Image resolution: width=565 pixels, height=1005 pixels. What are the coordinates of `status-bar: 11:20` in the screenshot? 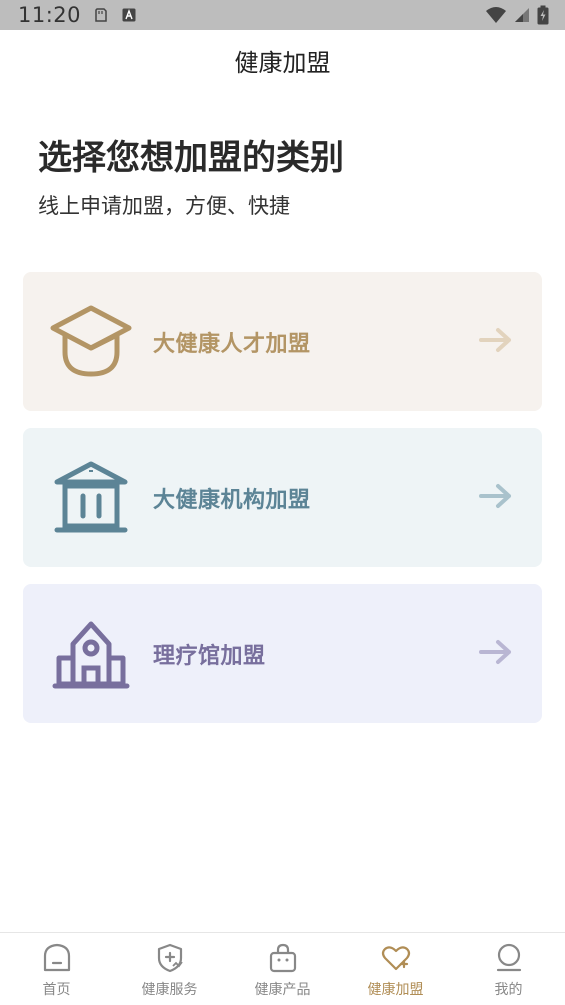 It's located at (282, 15).